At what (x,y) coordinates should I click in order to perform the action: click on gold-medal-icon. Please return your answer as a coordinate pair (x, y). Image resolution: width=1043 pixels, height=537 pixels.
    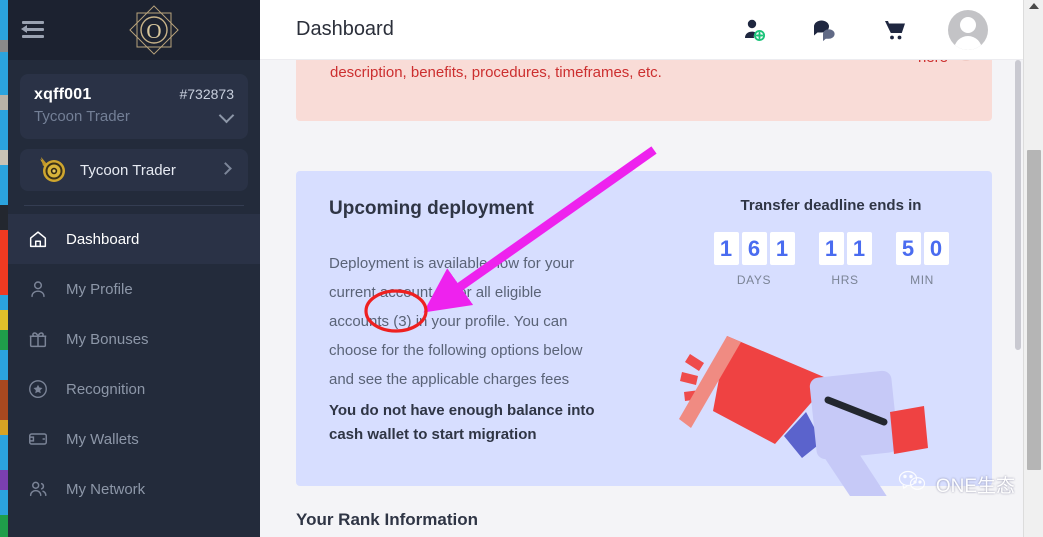
    Looking at the image, I should click on (53, 170).